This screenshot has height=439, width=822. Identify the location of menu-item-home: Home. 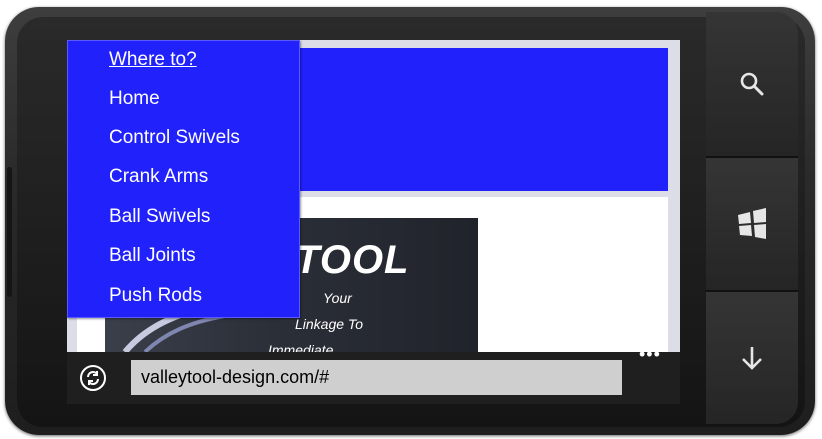
(134, 99).